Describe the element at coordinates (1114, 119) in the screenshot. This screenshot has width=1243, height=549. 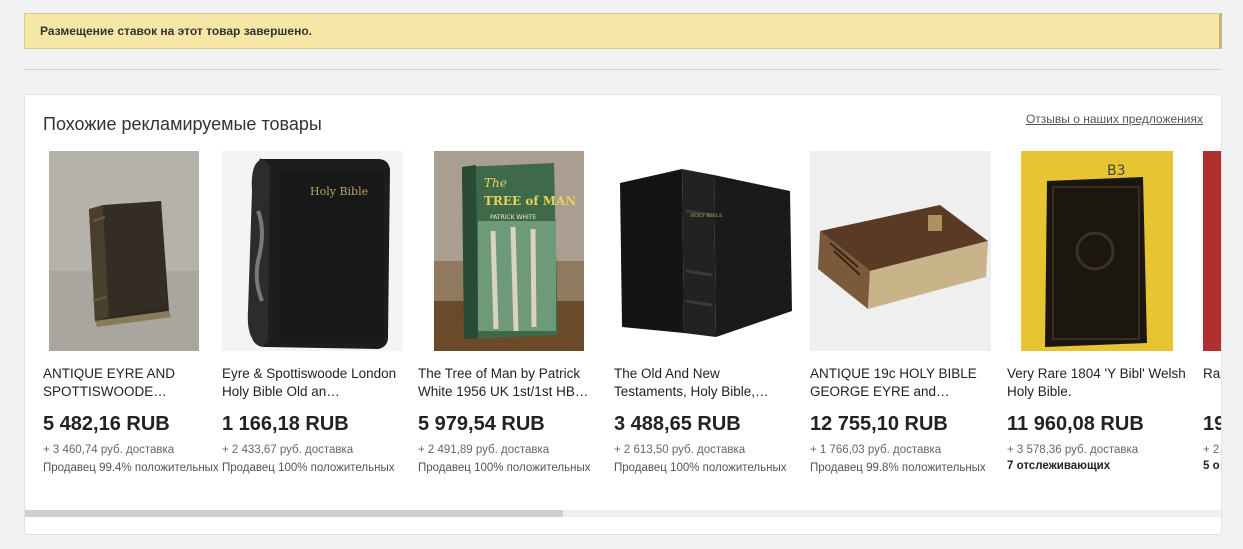
I see `feedback-link: Отзывы о наших предложениях` at that location.